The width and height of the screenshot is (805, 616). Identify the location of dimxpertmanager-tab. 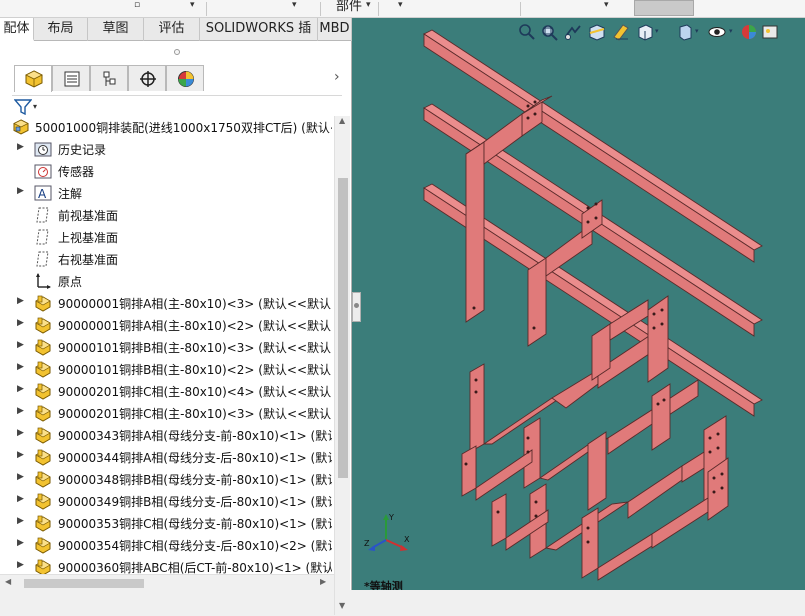
(147, 78).